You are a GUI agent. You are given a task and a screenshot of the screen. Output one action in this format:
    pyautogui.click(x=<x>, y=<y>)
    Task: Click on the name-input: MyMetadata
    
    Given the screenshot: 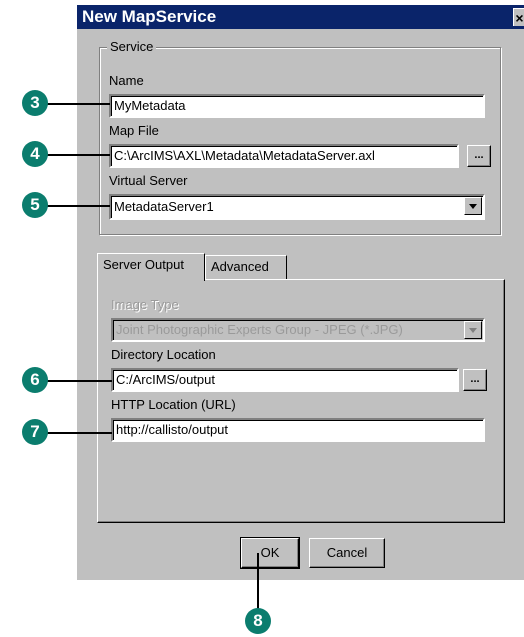 What is the action you would take?
    pyautogui.click(x=297, y=106)
    